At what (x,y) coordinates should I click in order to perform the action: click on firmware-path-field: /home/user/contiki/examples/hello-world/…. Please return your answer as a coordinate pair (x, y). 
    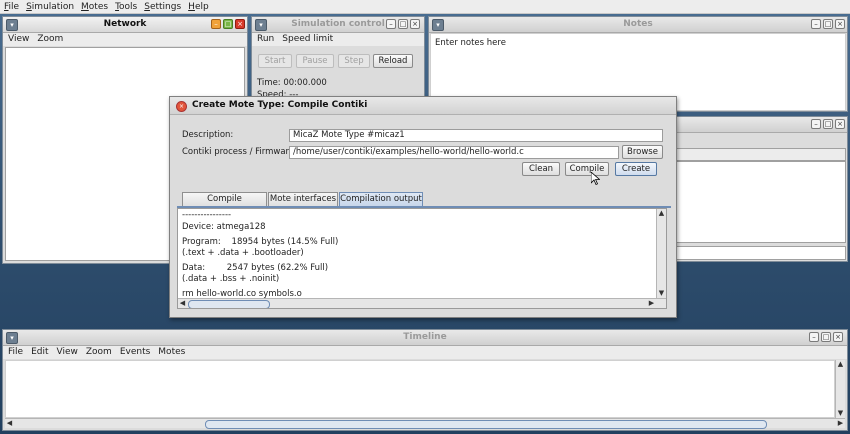
    Looking at the image, I should click on (454, 152).